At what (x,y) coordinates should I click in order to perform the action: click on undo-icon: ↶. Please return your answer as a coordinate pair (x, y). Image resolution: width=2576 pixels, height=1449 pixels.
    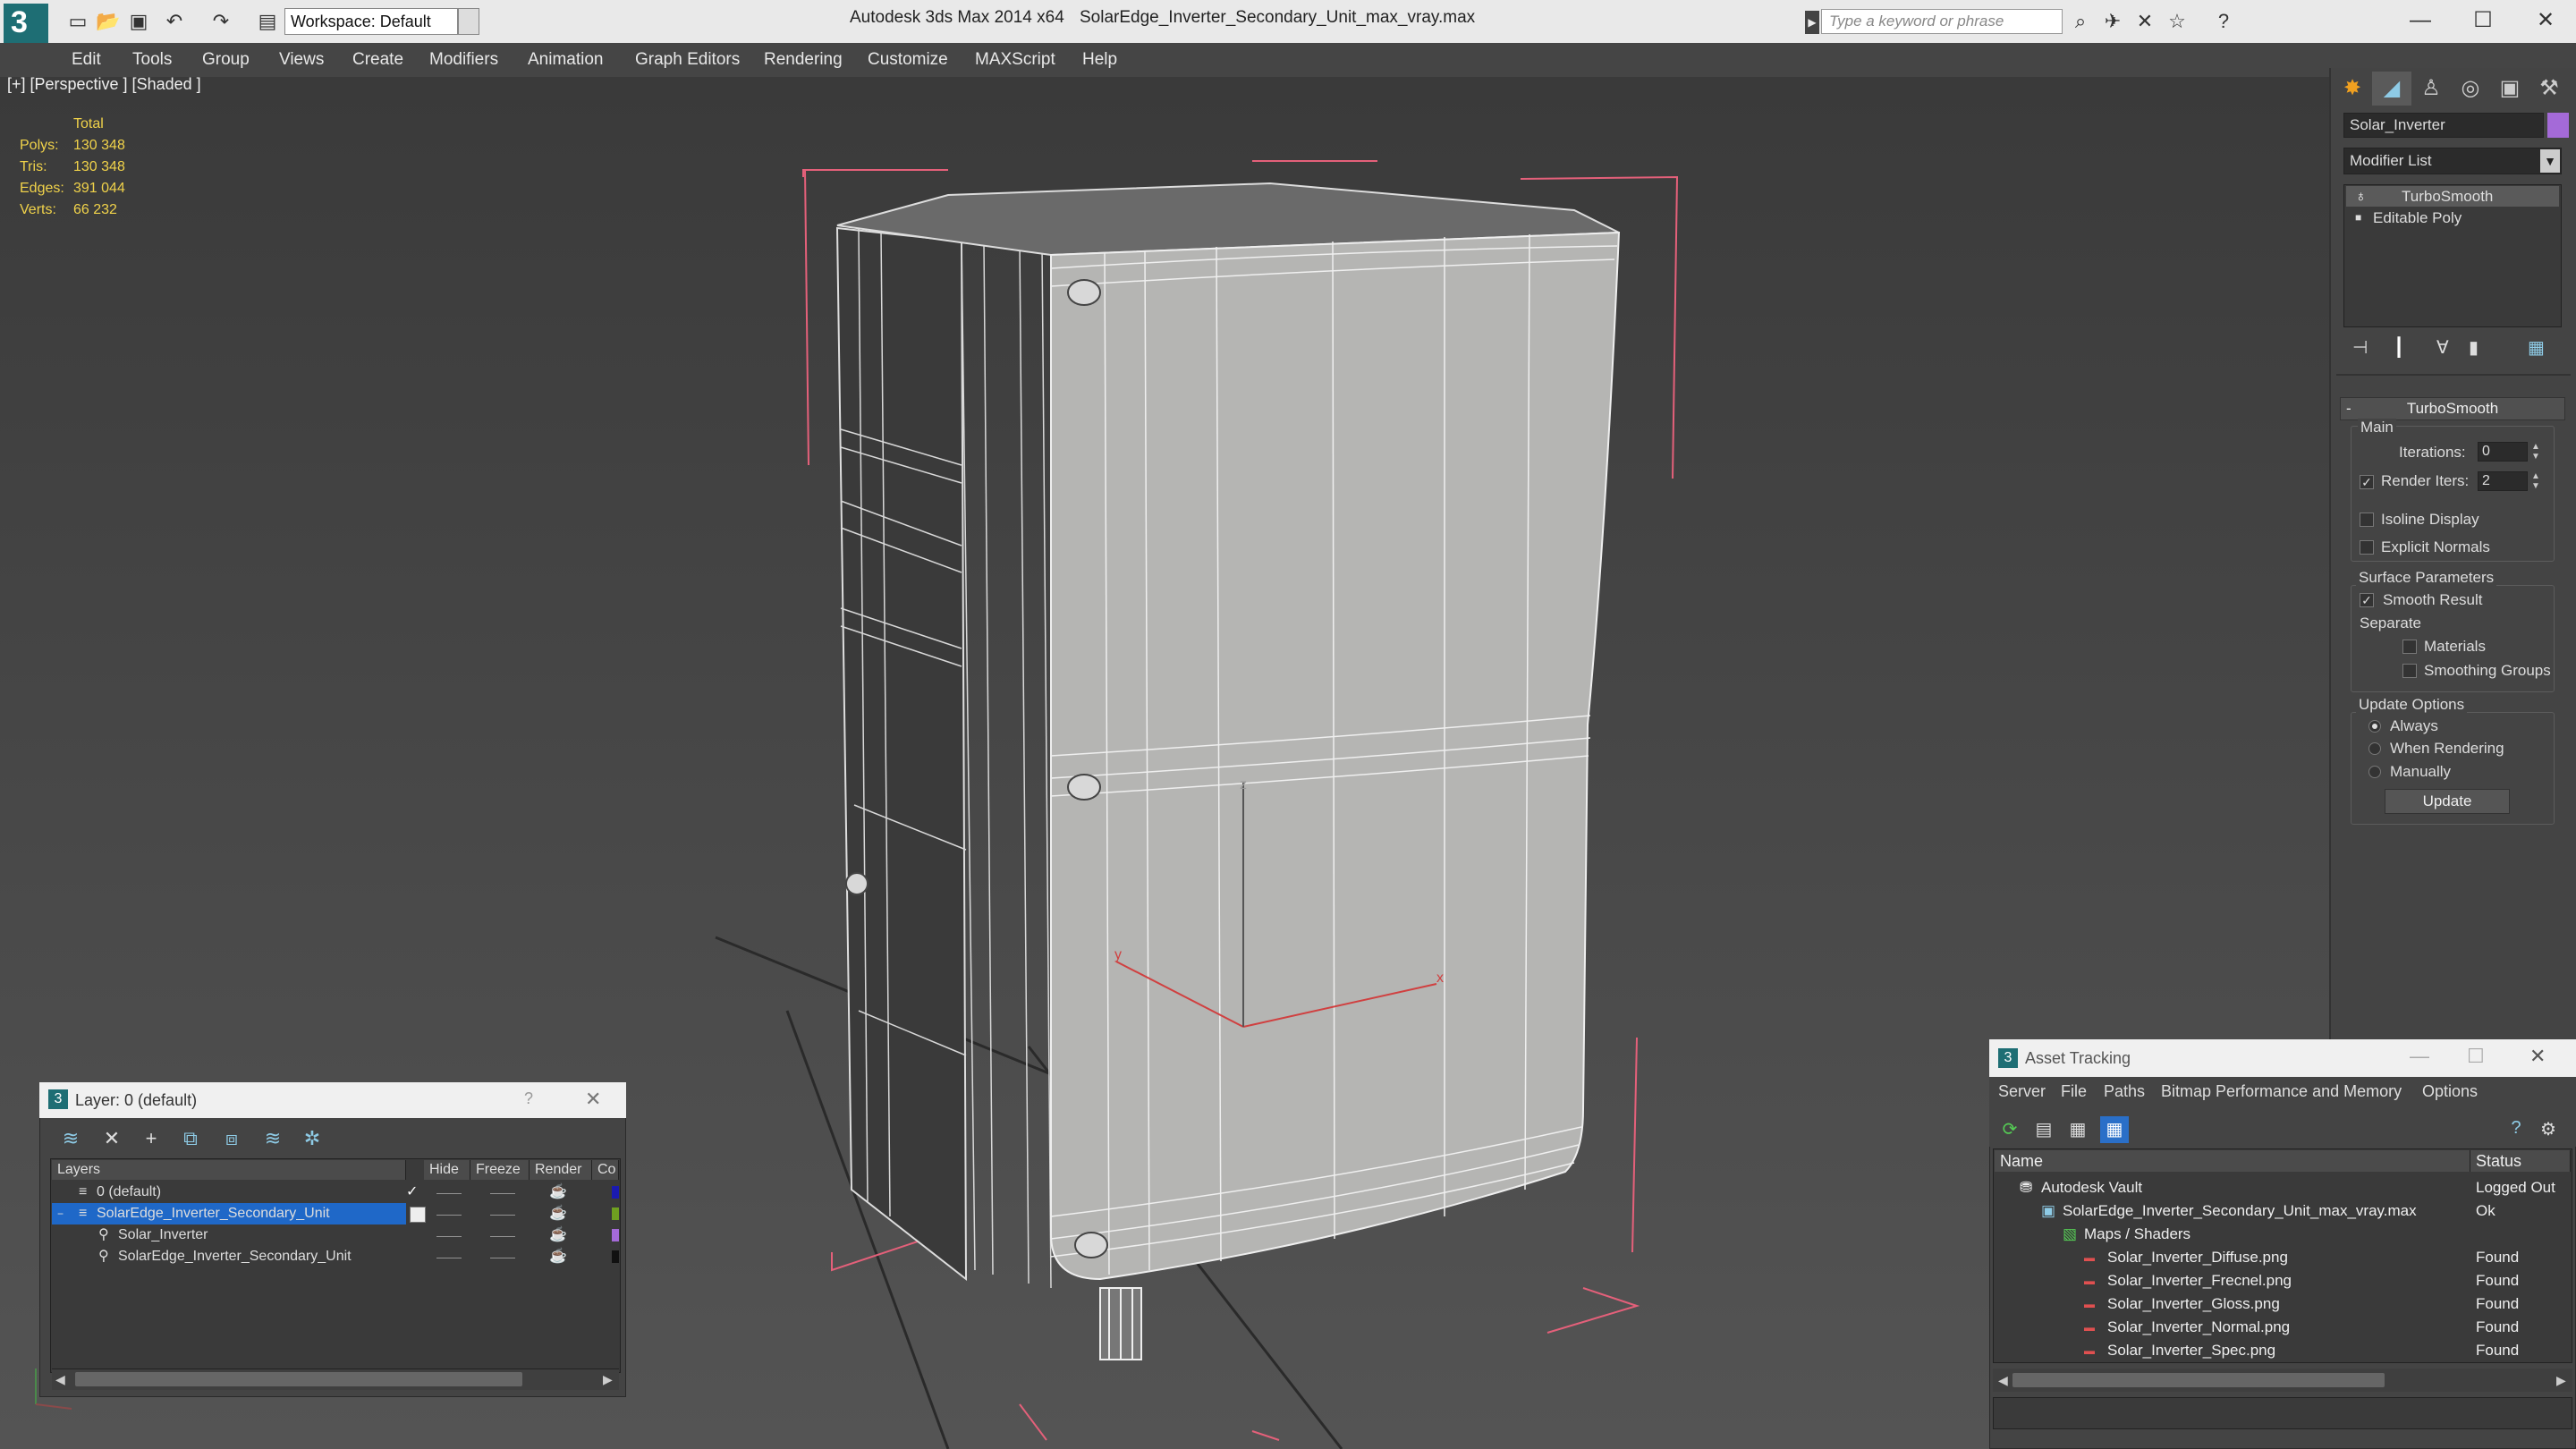
    Looking at the image, I should click on (174, 21).